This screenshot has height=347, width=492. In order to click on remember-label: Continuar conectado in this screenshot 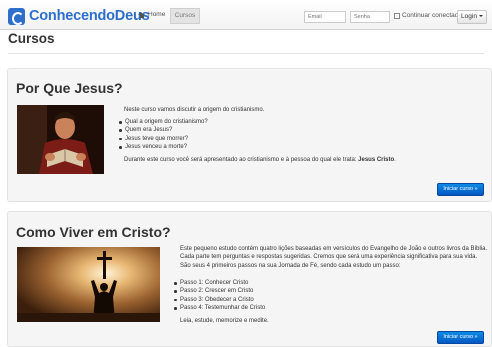, I will do `click(432, 15)`.